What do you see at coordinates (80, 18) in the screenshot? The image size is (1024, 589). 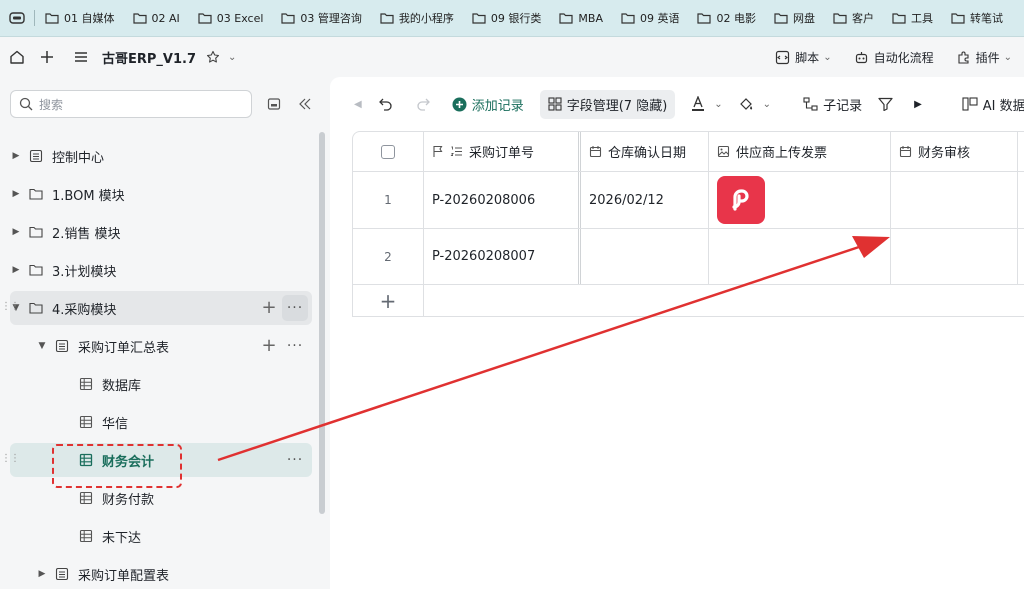 I see `bookmark-folder: 01 自媒体` at bounding box center [80, 18].